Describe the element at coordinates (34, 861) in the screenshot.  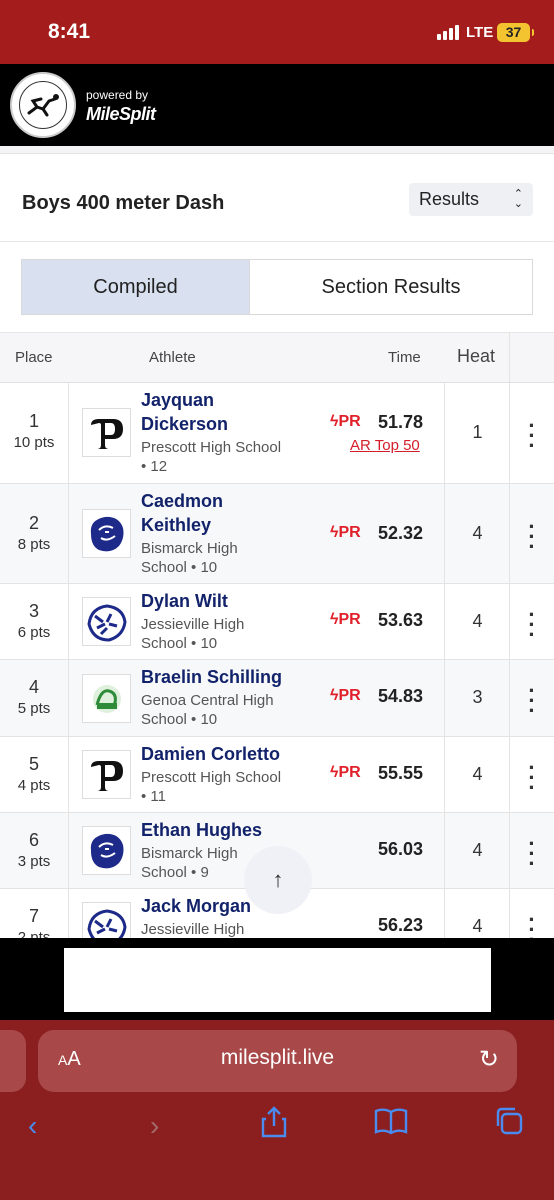
I see `place-points: 3 pts` at that location.